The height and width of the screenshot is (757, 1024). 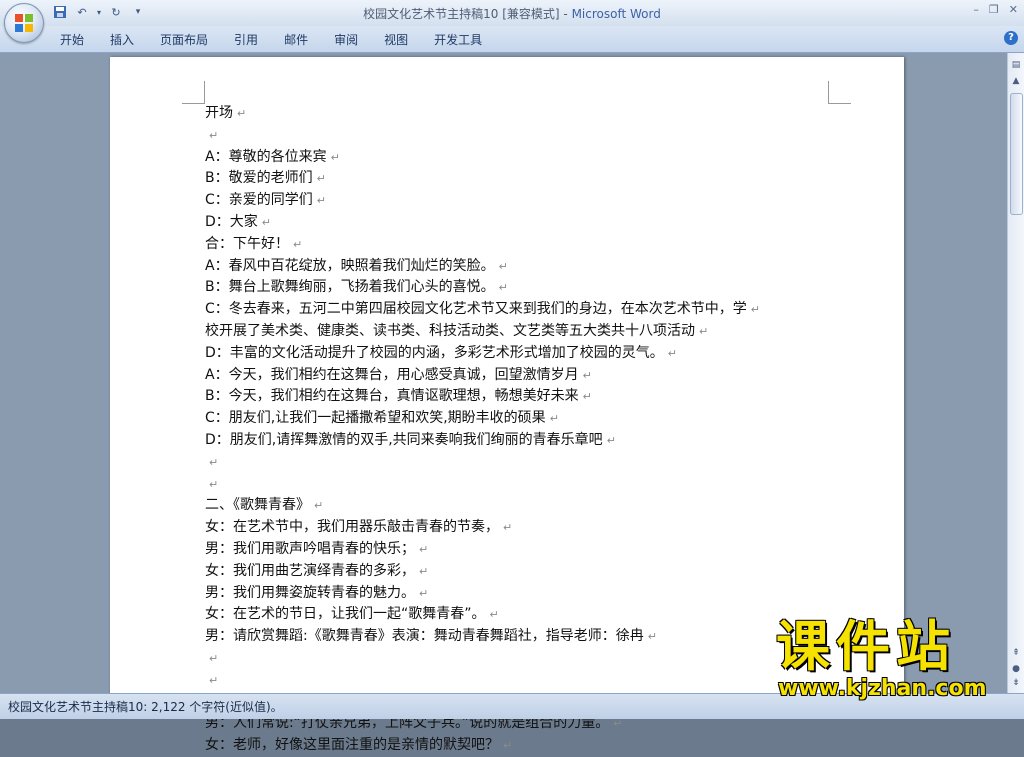 What do you see at coordinates (1016, 669) in the screenshot?
I see `select-browse-object-icon: ●` at bounding box center [1016, 669].